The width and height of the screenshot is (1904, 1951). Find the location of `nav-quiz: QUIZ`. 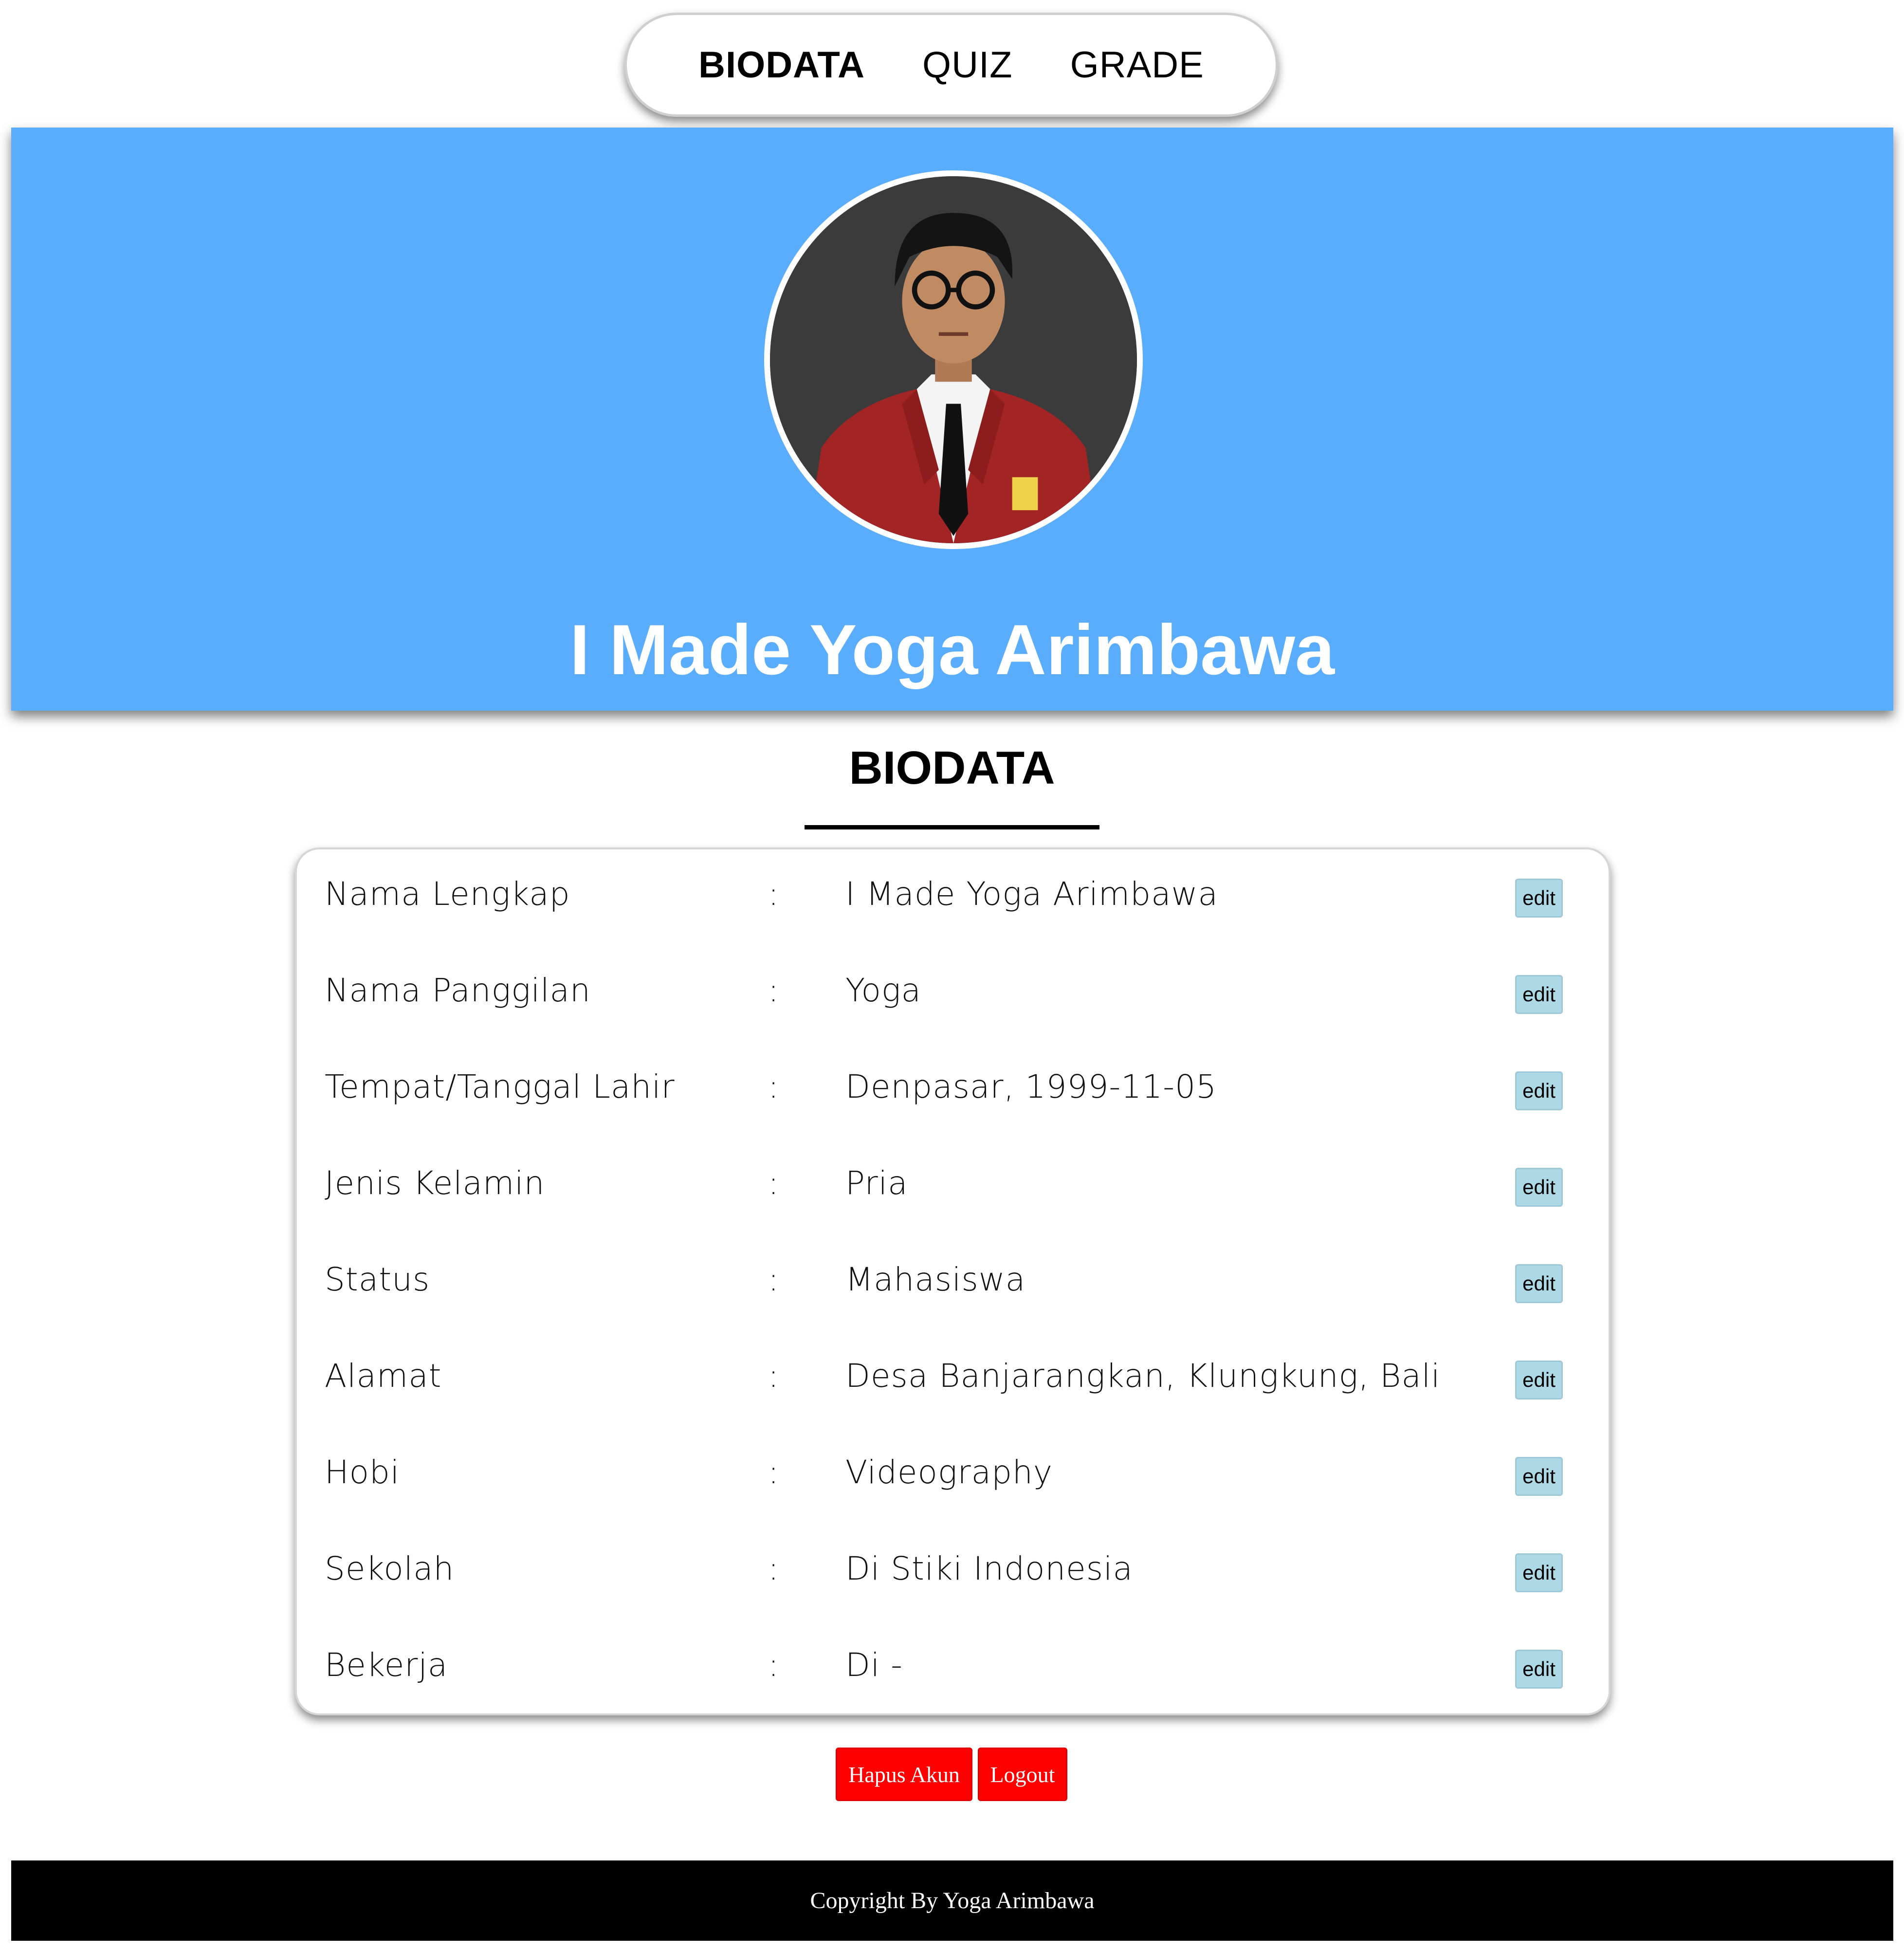

nav-quiz: QUIZ is located at coordinates (967, 65).